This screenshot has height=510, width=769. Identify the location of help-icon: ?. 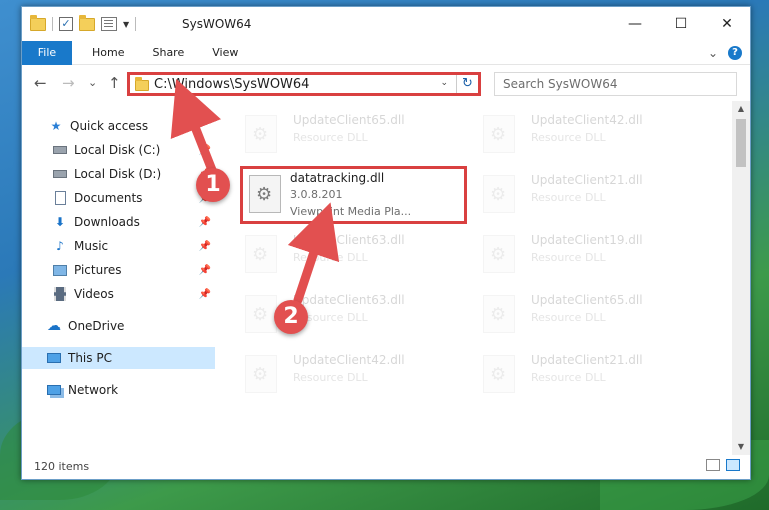
(735, 53).